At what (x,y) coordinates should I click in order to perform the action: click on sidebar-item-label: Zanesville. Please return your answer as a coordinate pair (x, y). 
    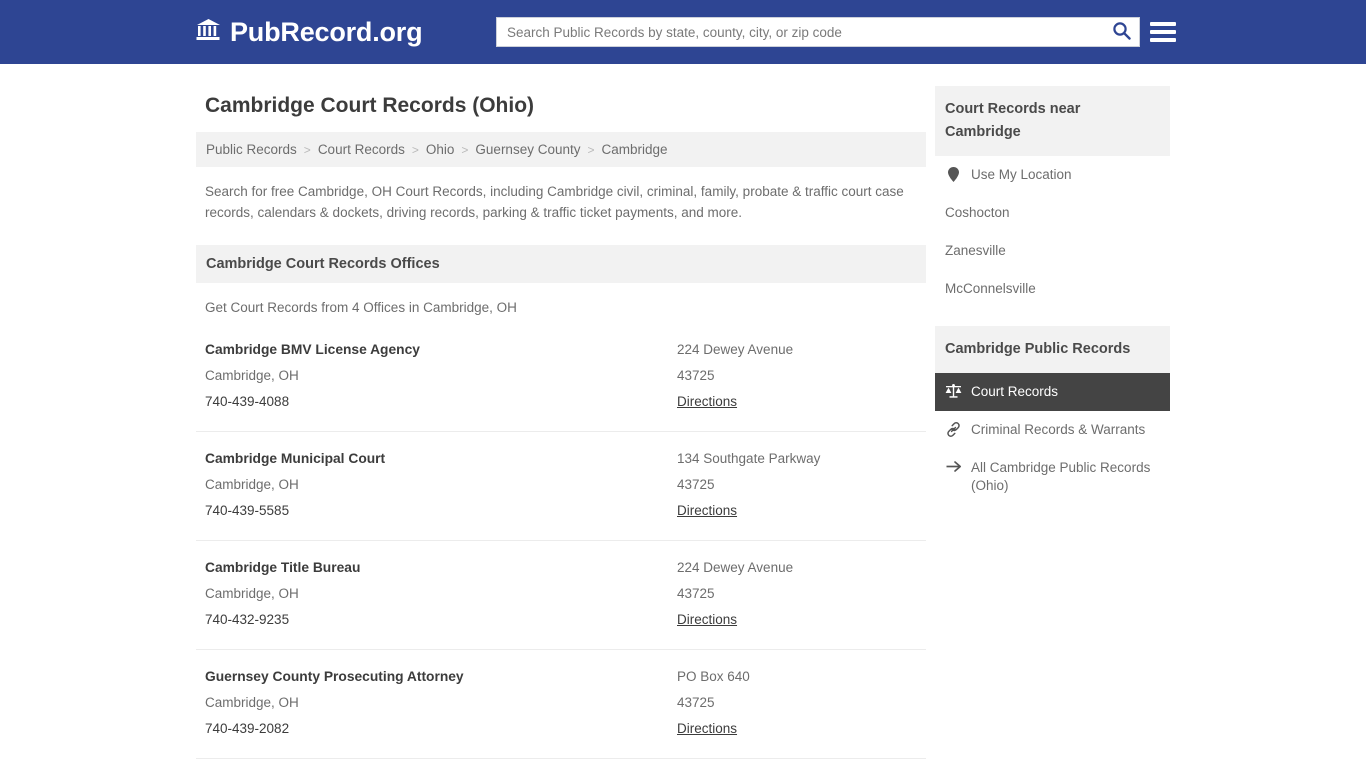
    Looking at the image, I should click on (975, 250).